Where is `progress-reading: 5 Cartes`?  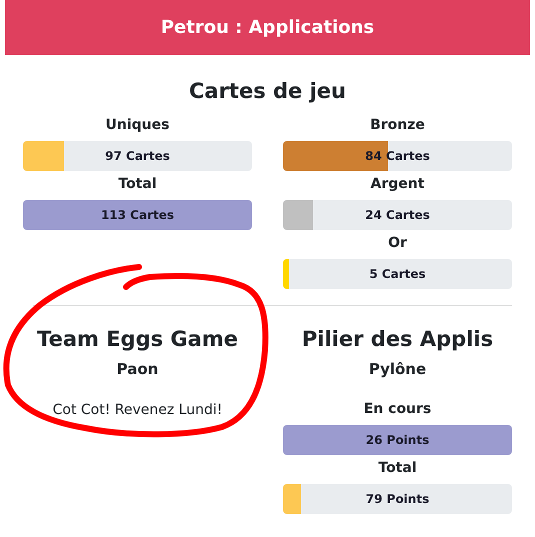 progress-reading: 5 Cartes is located at coordinates (397, 274).